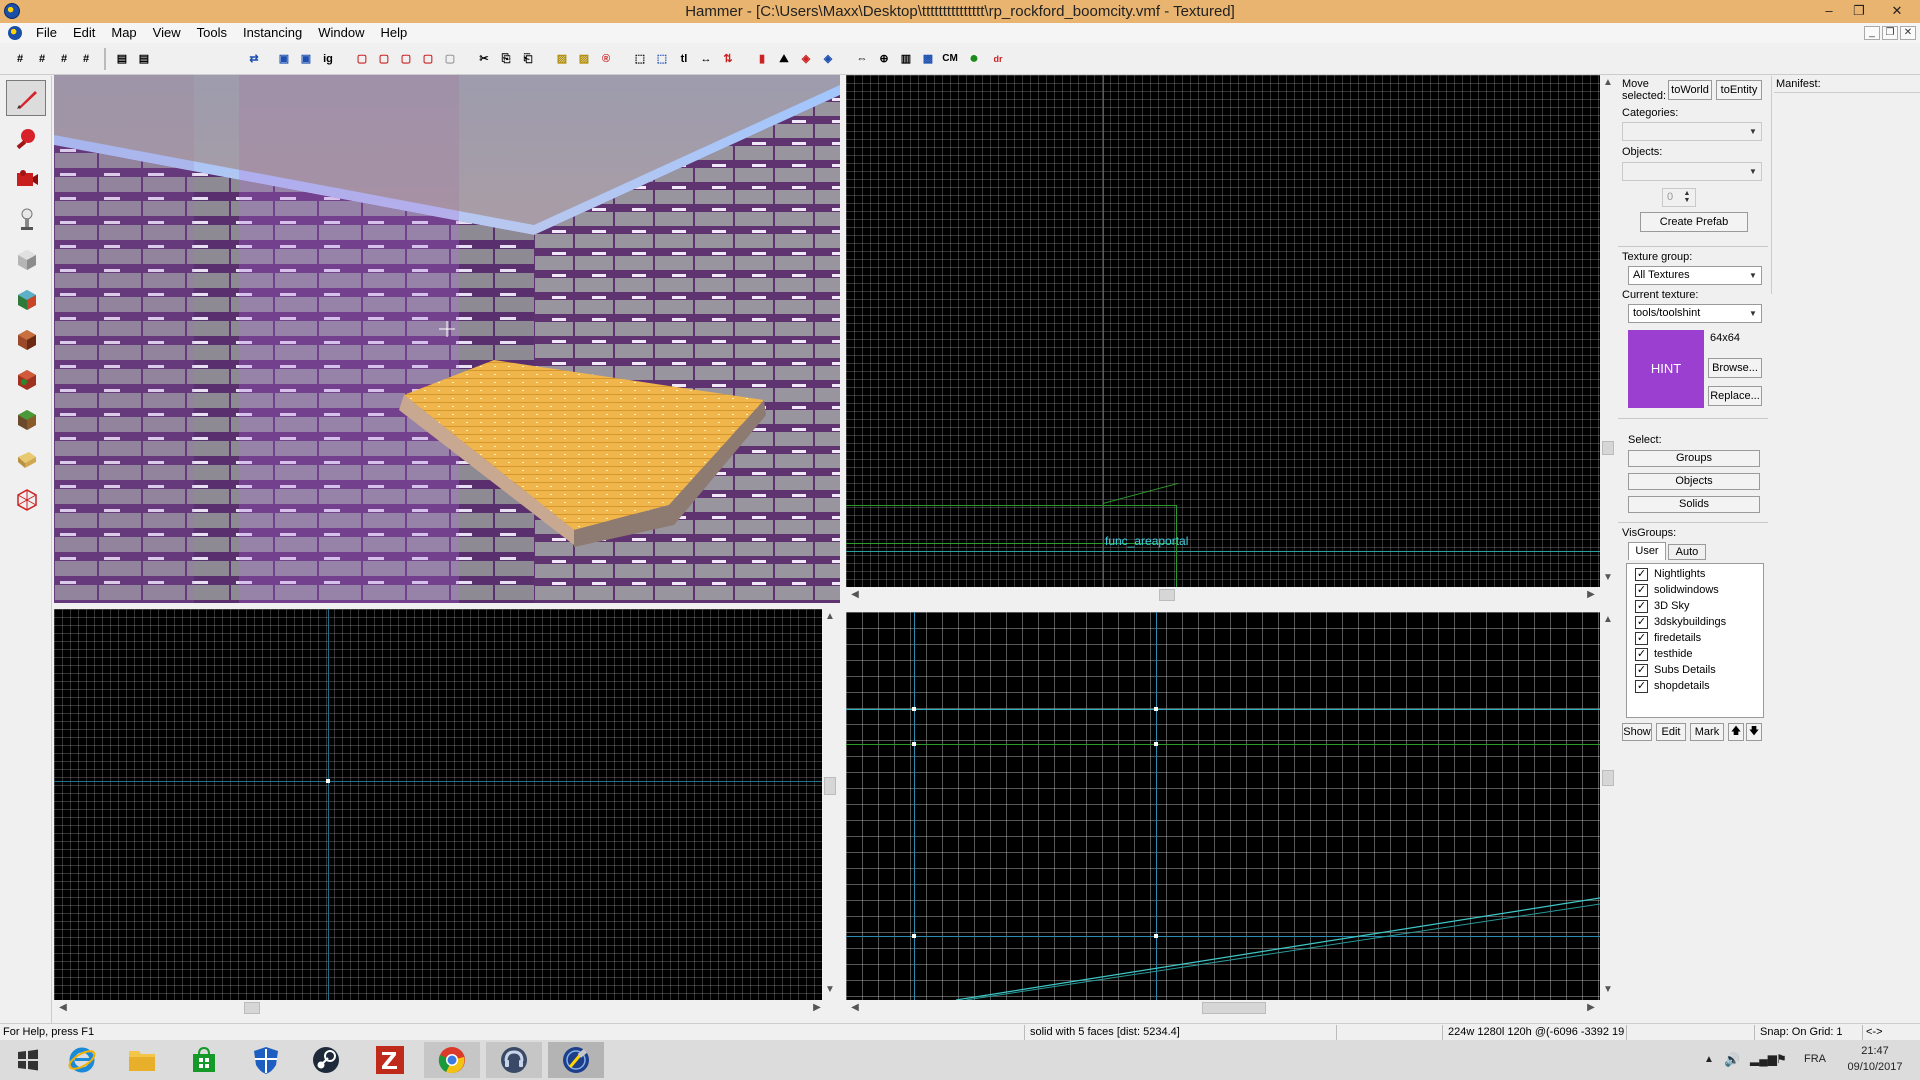  Describe the element at coordinates (428, 59) in the screenshot. I see `move-to-visgroup-icon: ▢` at that location.